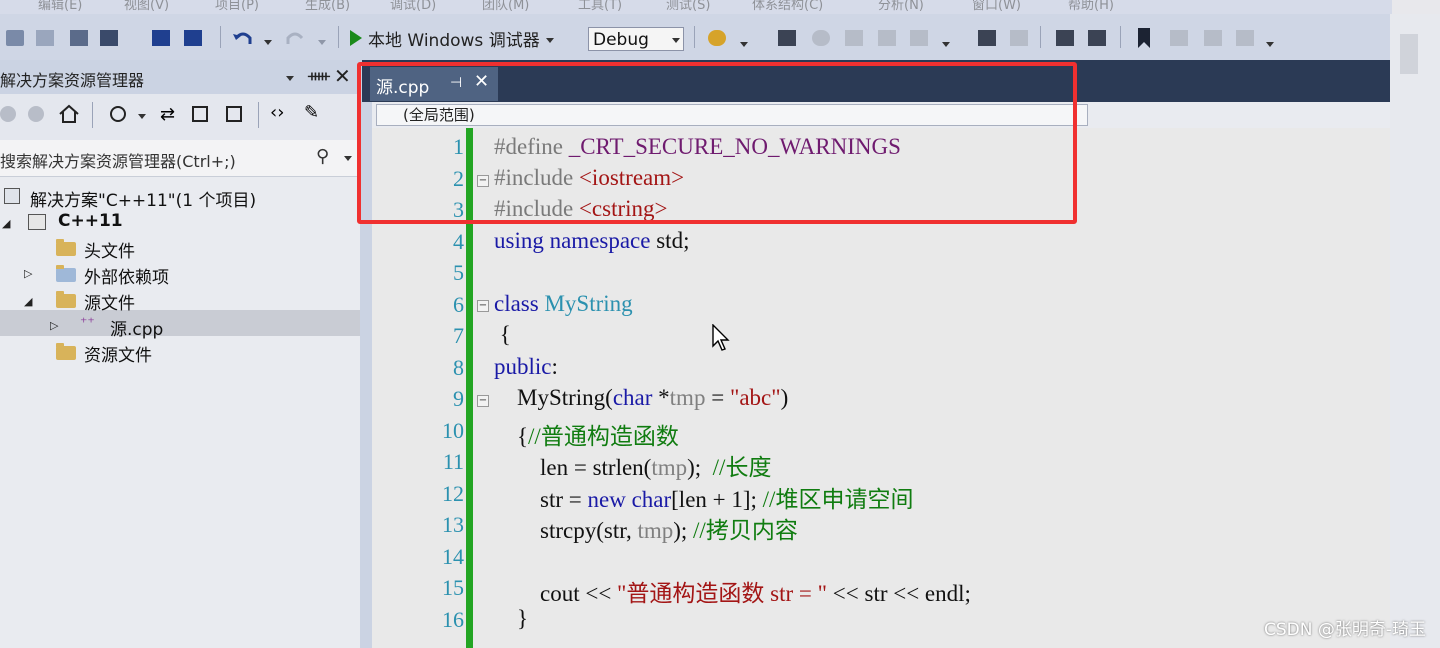 Image resolution: width=1440 pixels, height=648 pixels. I want to click on menu-help: 帮助(H), so click(1091, 6).